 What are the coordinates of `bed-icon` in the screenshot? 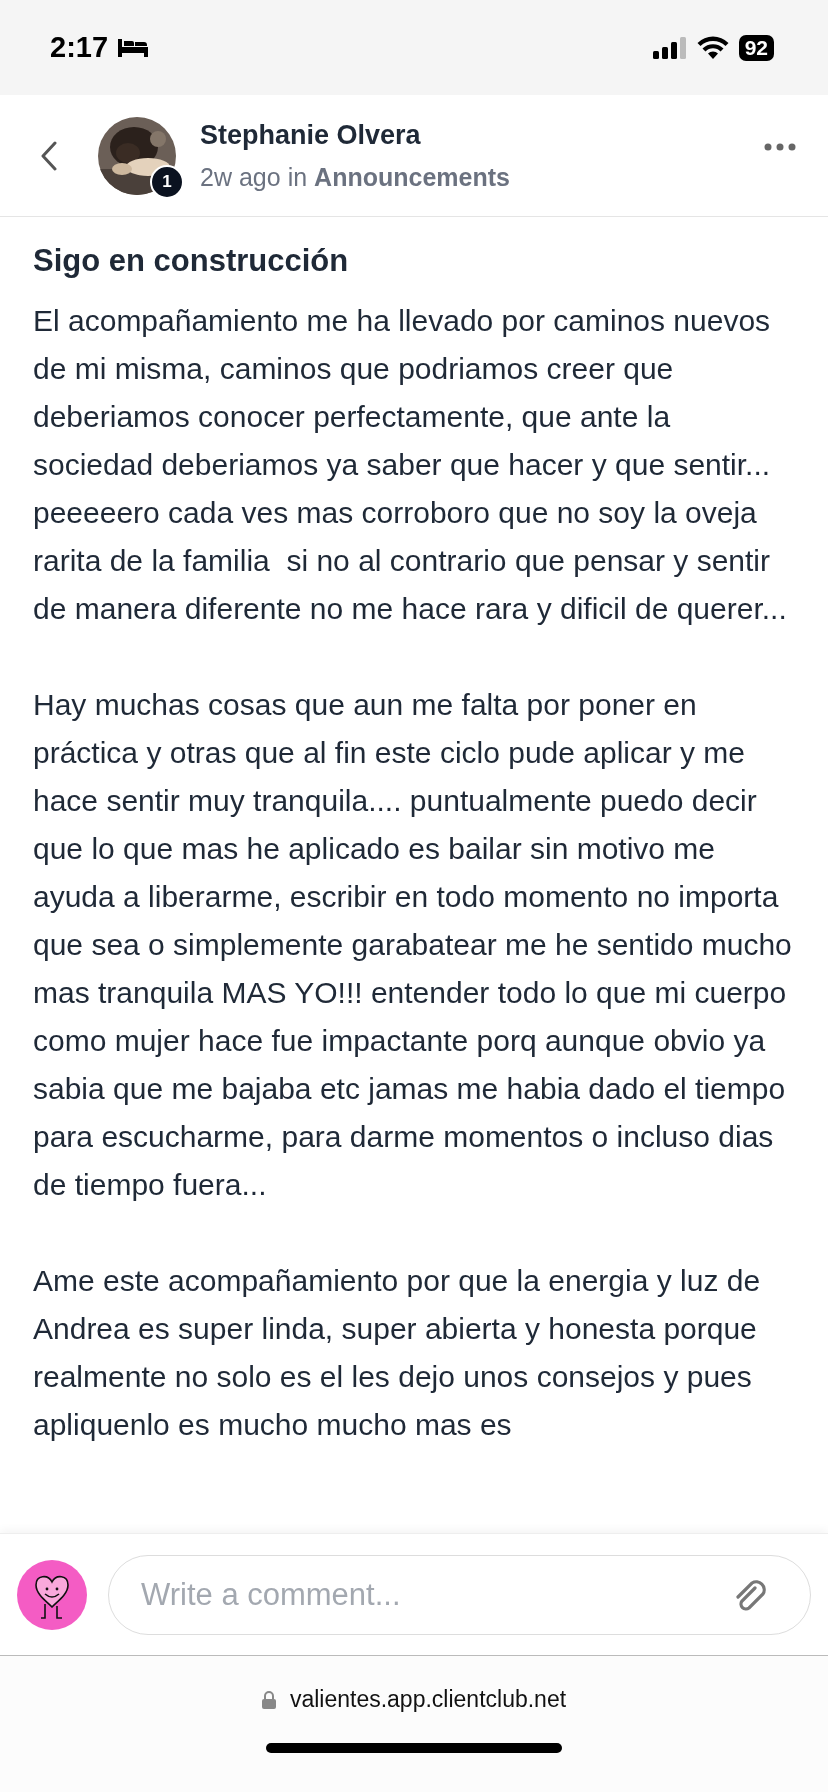 It's located at (133, 47).